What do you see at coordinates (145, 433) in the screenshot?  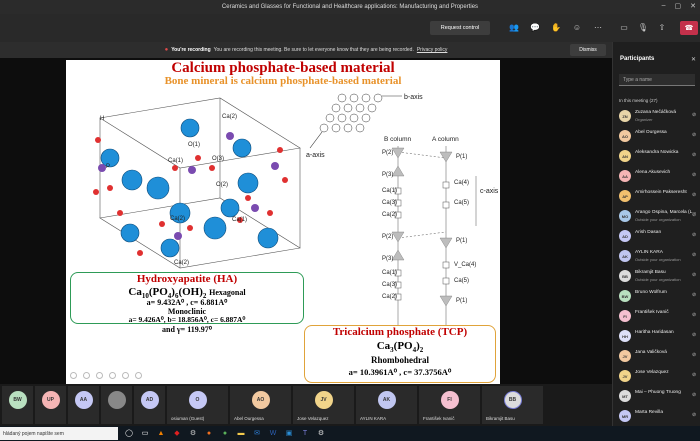 I see `task-view-icon: ▭` at bounding box center [145, 433].